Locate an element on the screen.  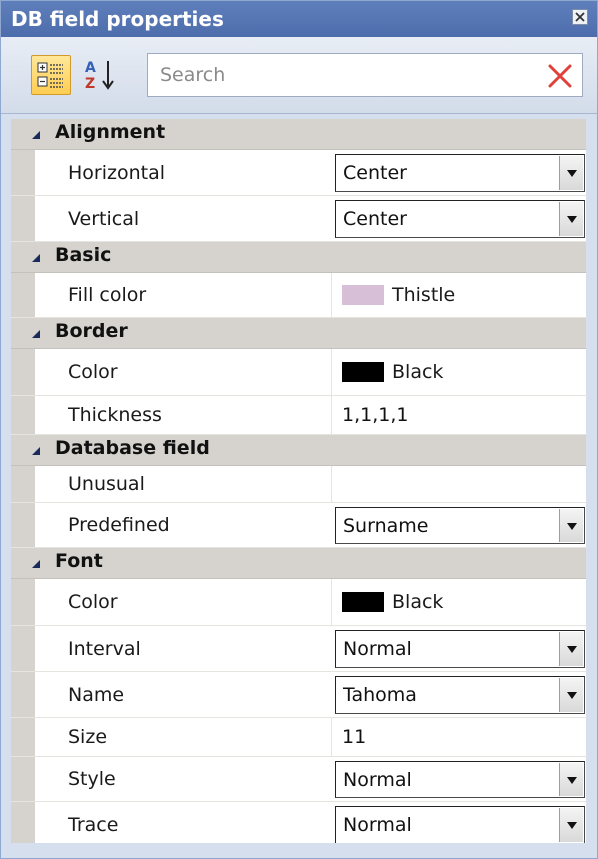
close-icon is located at coordinates (580, 17).